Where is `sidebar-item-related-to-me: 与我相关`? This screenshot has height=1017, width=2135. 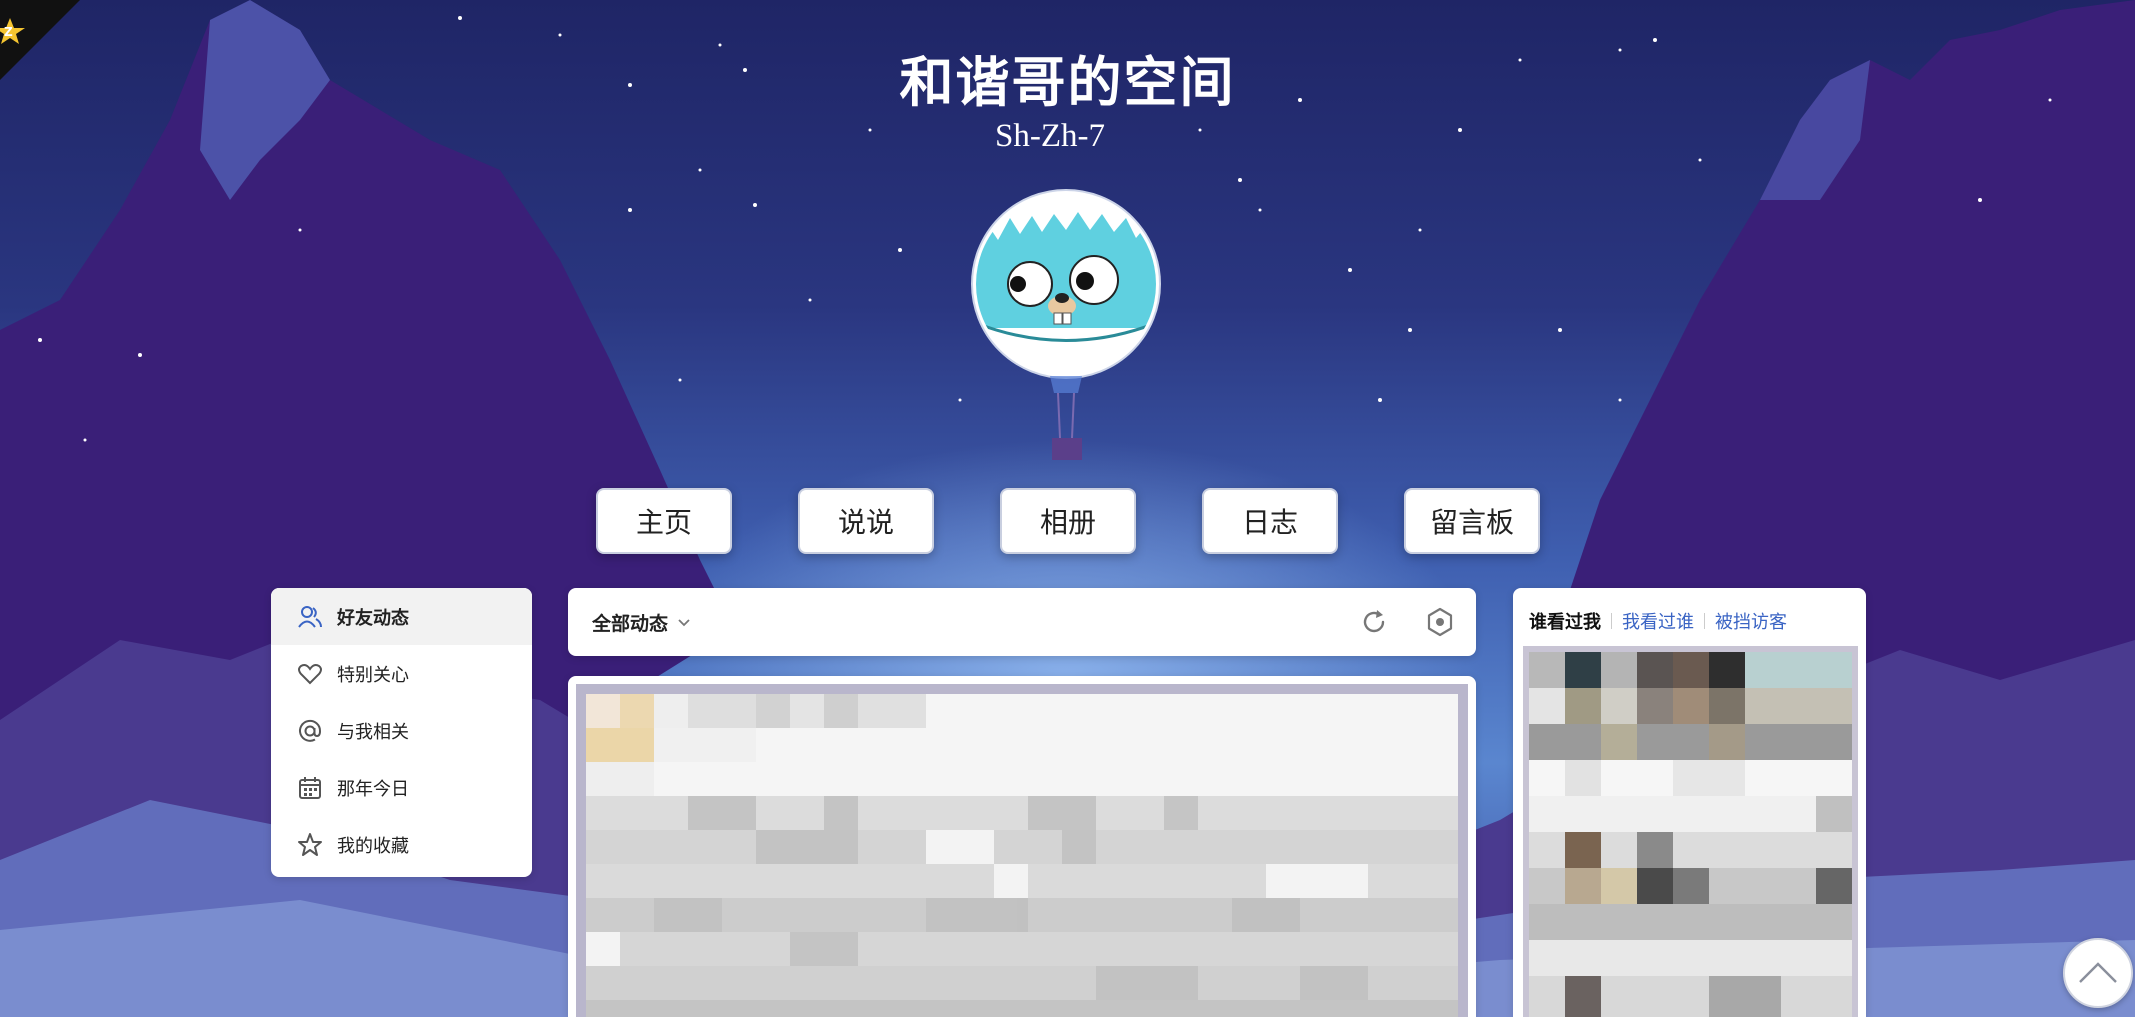
sidebar-item-related-to-me: 与我相关 is located at coordinates (401, 730).